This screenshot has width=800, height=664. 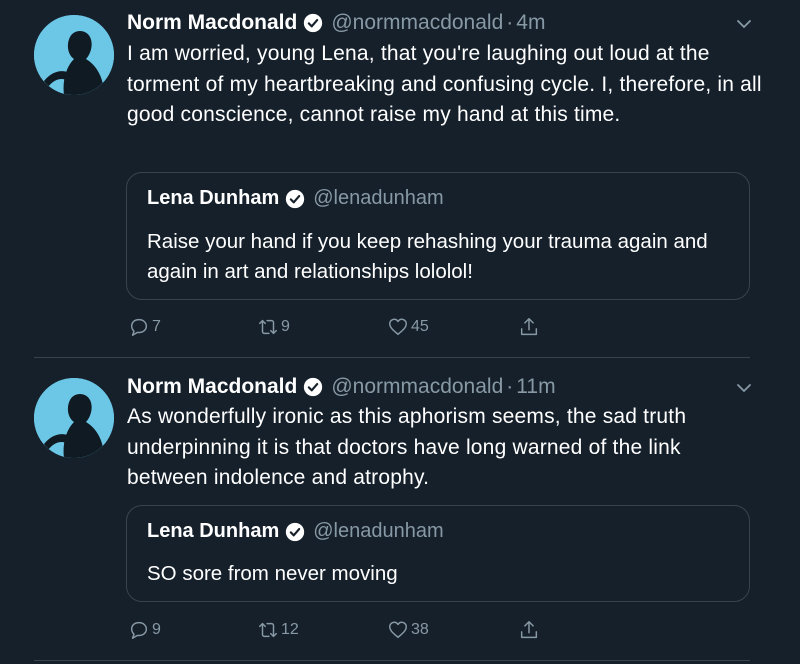 I want to click on tweet-actions: 9 12 38, so click(x=400, y=632).